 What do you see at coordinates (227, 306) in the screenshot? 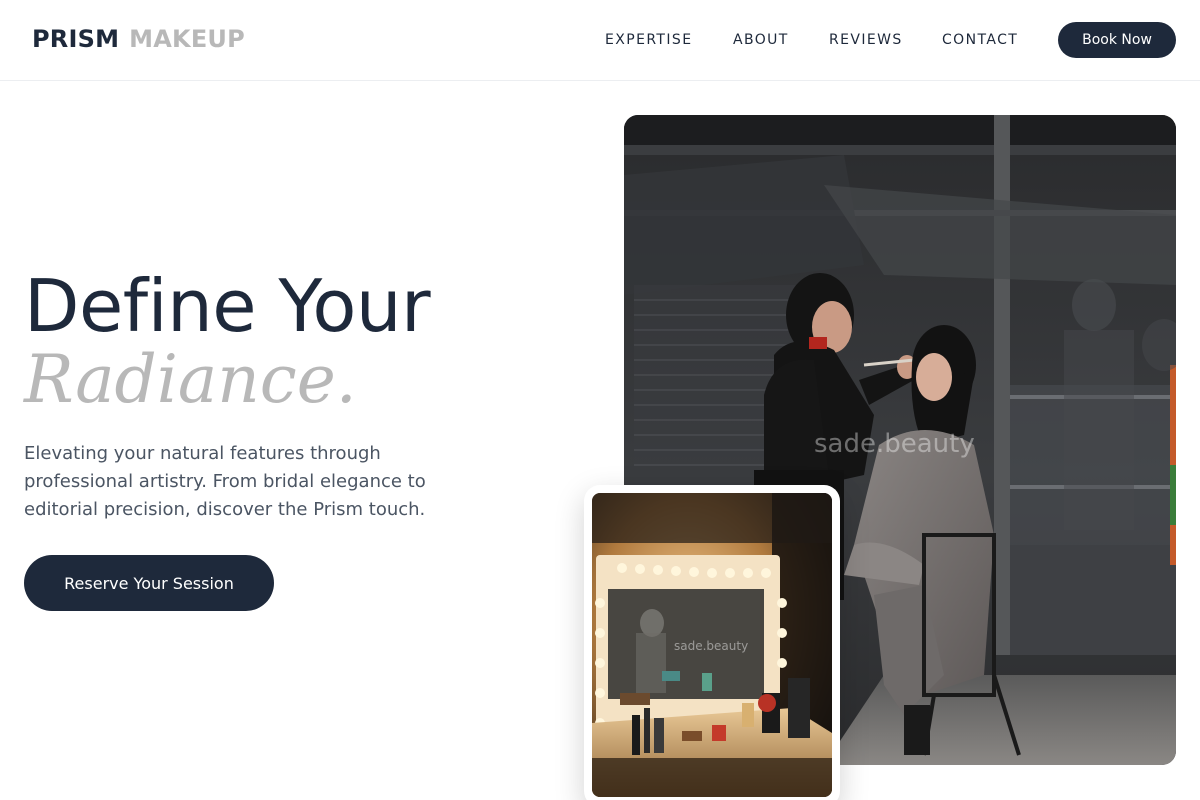
I see `hero-title: Define Your` at bounding box center [227, 306].